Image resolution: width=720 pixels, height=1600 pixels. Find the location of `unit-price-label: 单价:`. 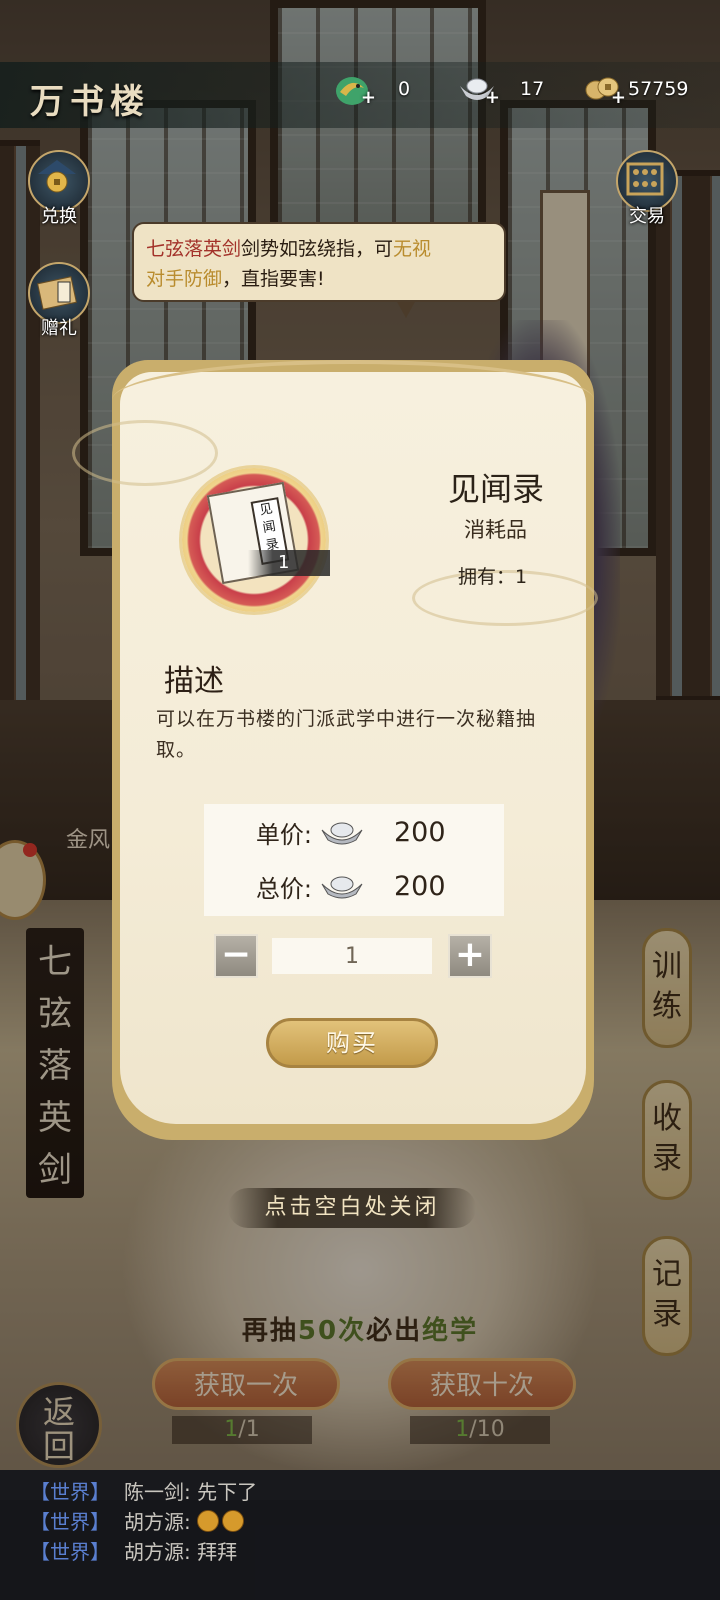

unit-price-label: 单价: is located at coordinates (283, 834).